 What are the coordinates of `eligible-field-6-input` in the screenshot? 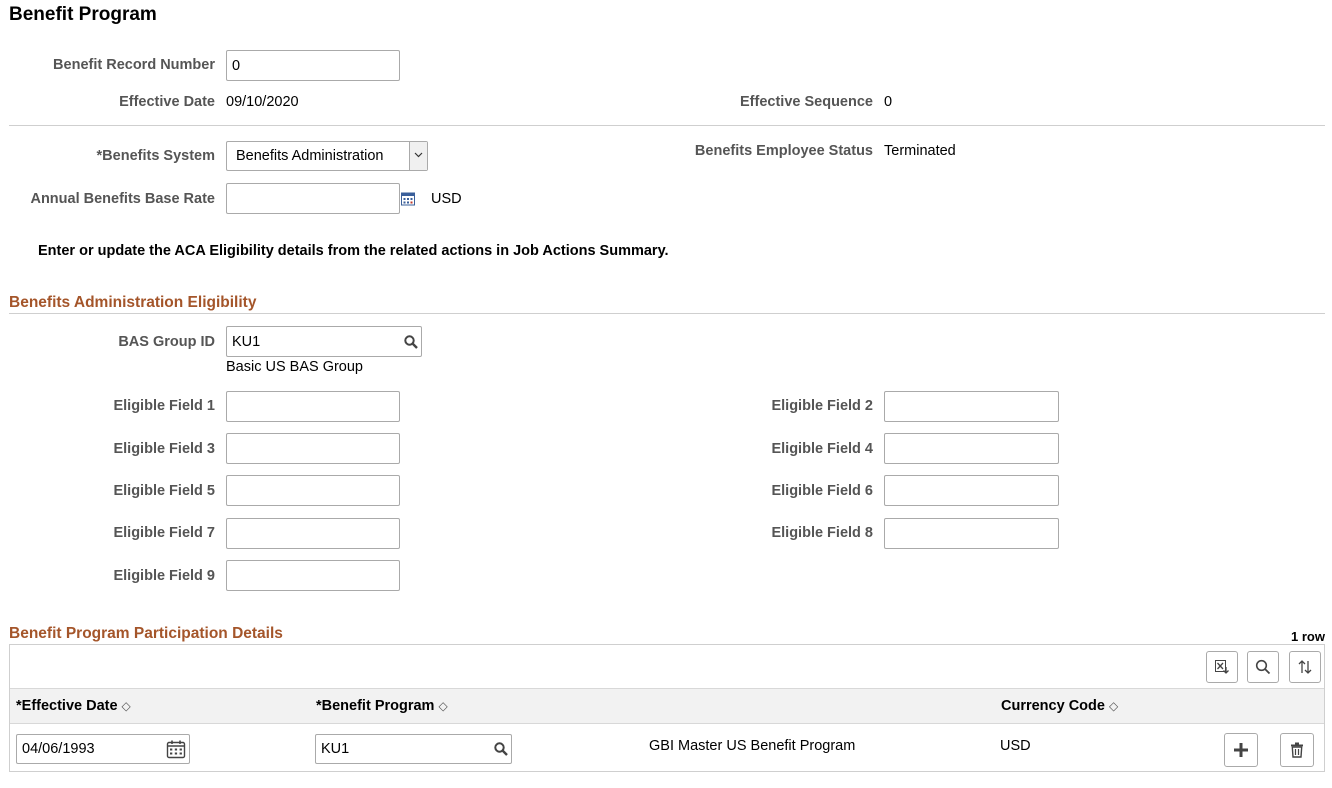 It's located at (971, 490).